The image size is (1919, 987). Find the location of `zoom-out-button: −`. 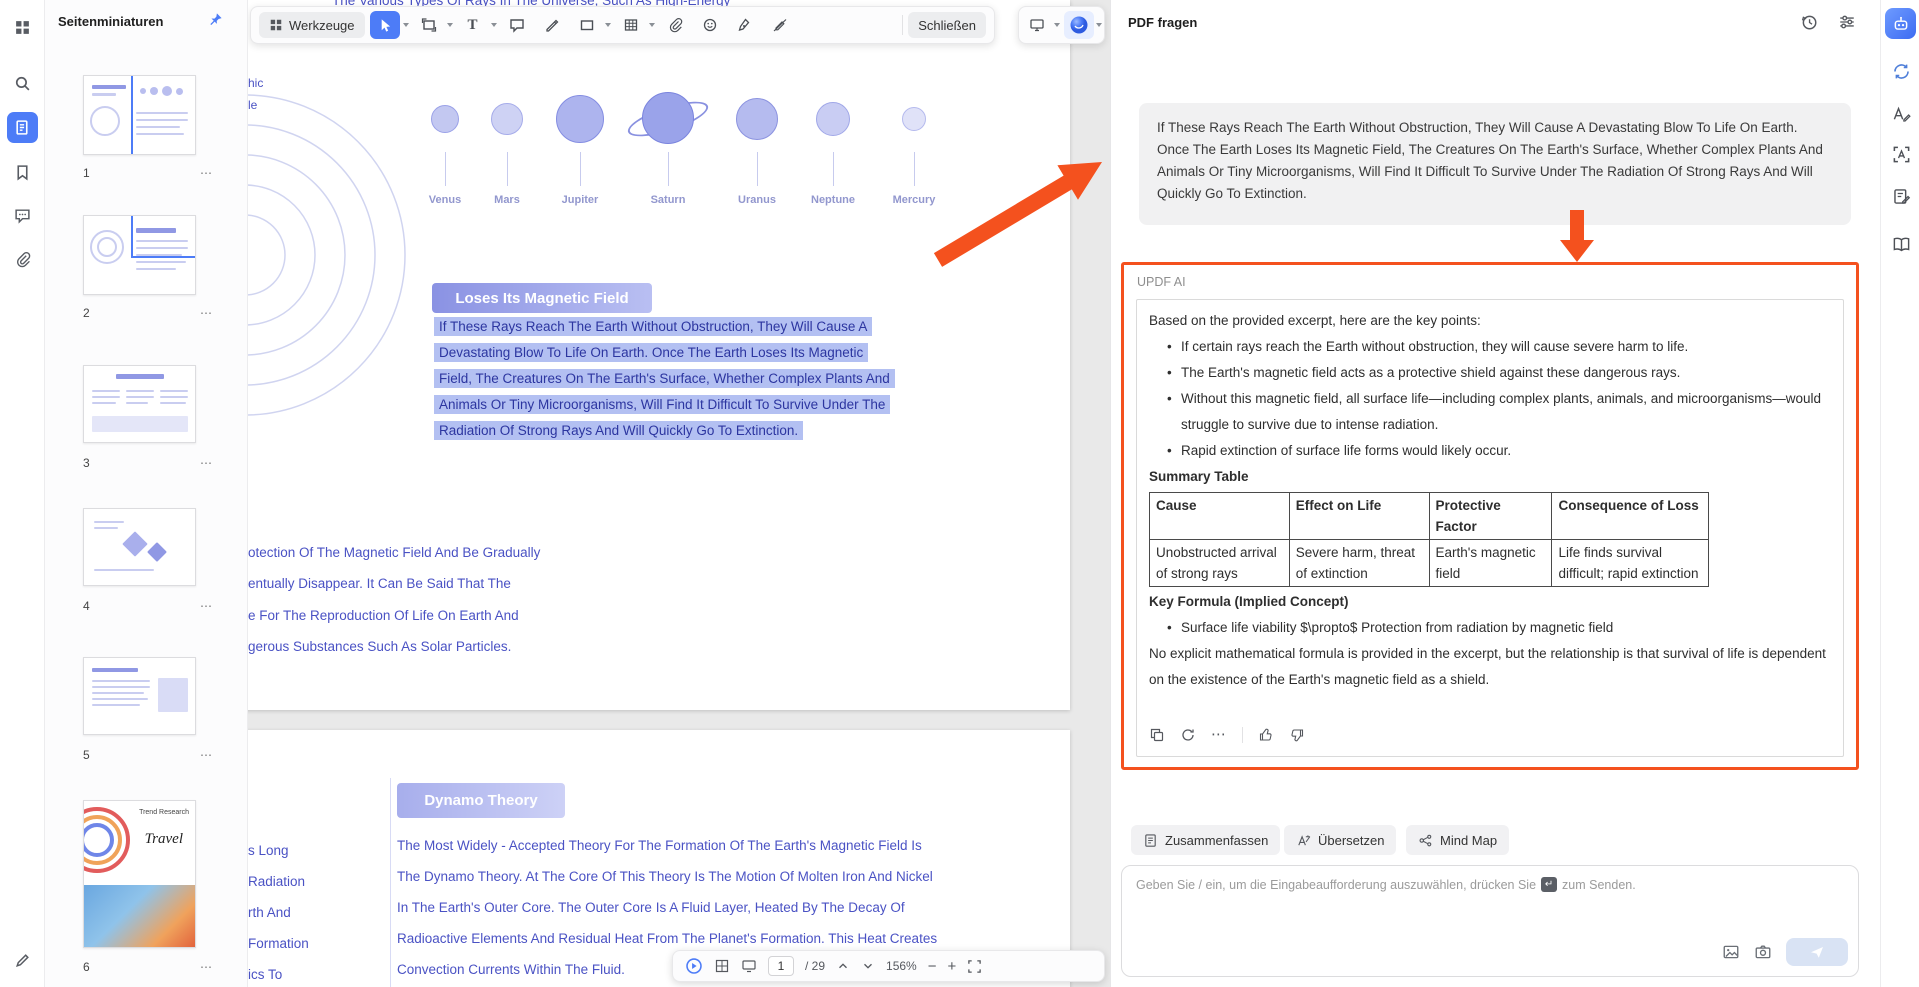

zoom-out-button: − is located at coordinates (932, 966).